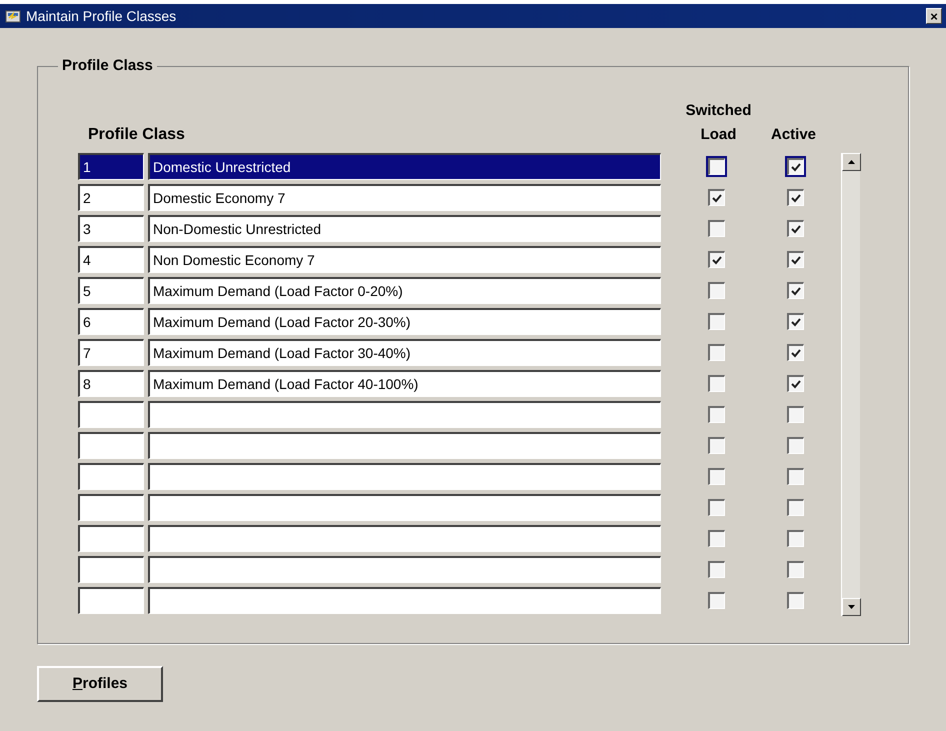 This screenshot has height=731, width=946. I want to click on column-header: Active, so click(794, 135).